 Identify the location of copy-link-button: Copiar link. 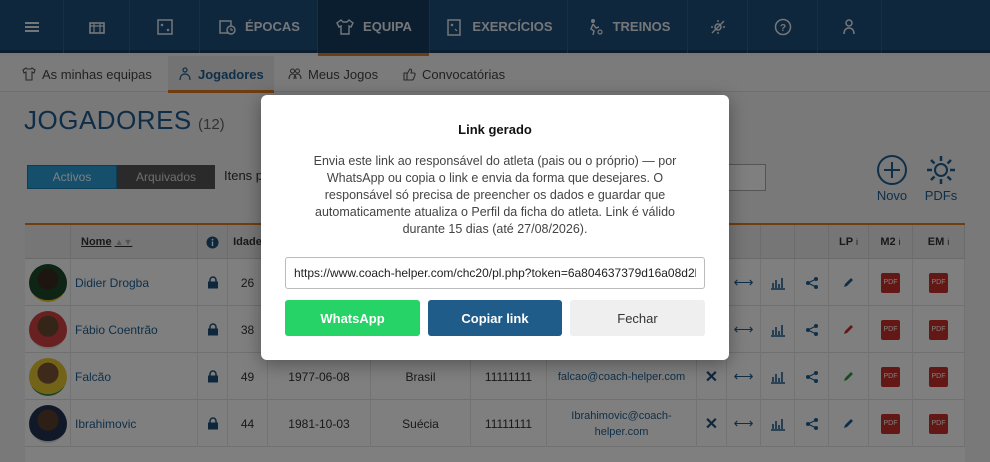
(495, 318).